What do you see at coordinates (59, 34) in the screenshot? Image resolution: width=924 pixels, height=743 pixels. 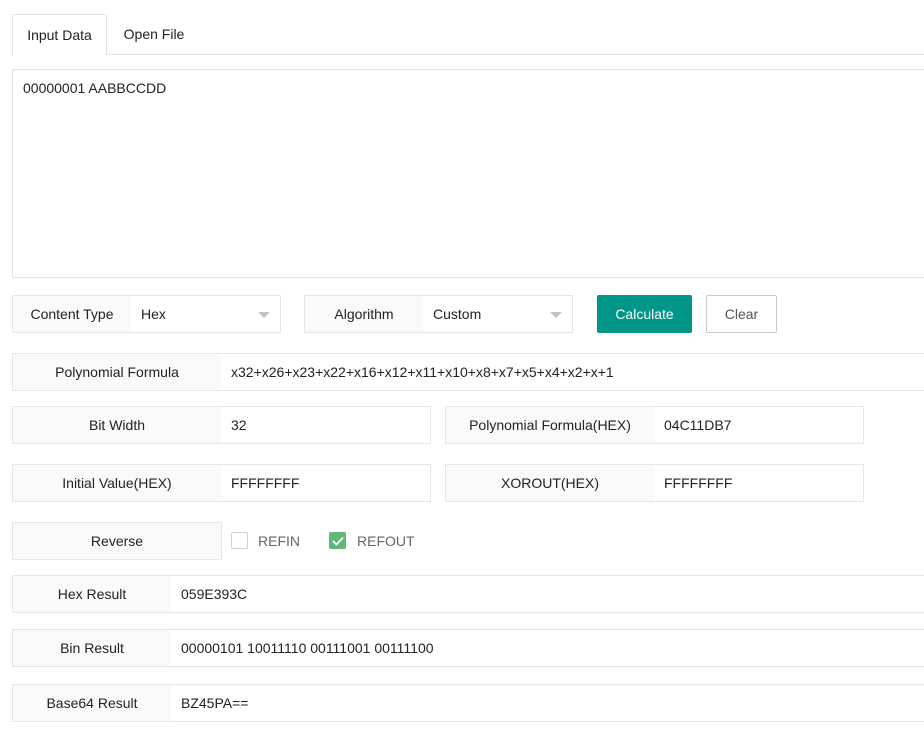 I see `tab-input-data: Input Data` at bounding box center [59, 34].